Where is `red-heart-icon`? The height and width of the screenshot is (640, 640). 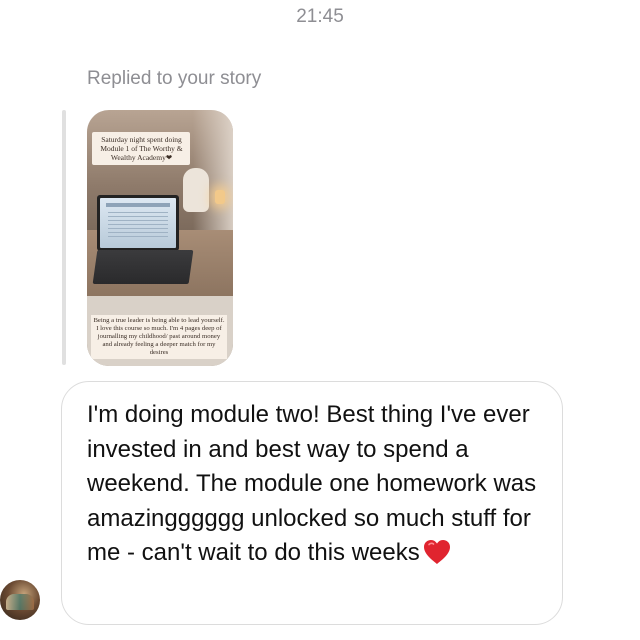 red-heart-icon is located at coordinates (437, 552).